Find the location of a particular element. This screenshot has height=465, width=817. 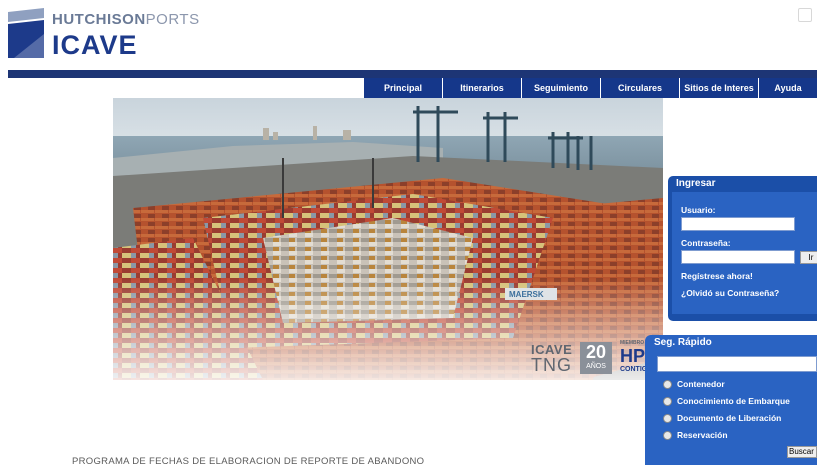

radio-label-documento: Documento de Liberación is located at coordinates (729, 418).